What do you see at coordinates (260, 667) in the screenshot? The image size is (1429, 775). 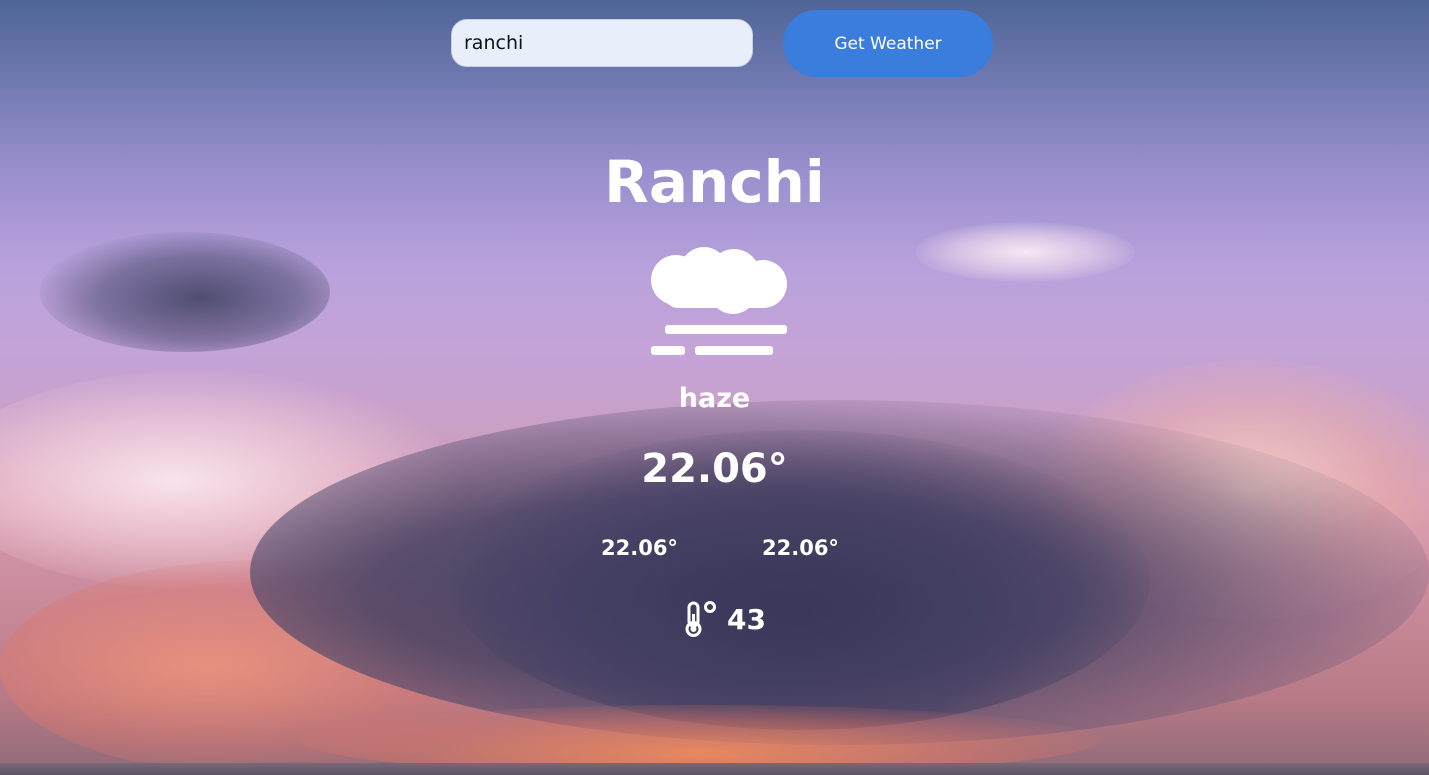 I see `background-sunset-glow` at bounding box center [260, 667].